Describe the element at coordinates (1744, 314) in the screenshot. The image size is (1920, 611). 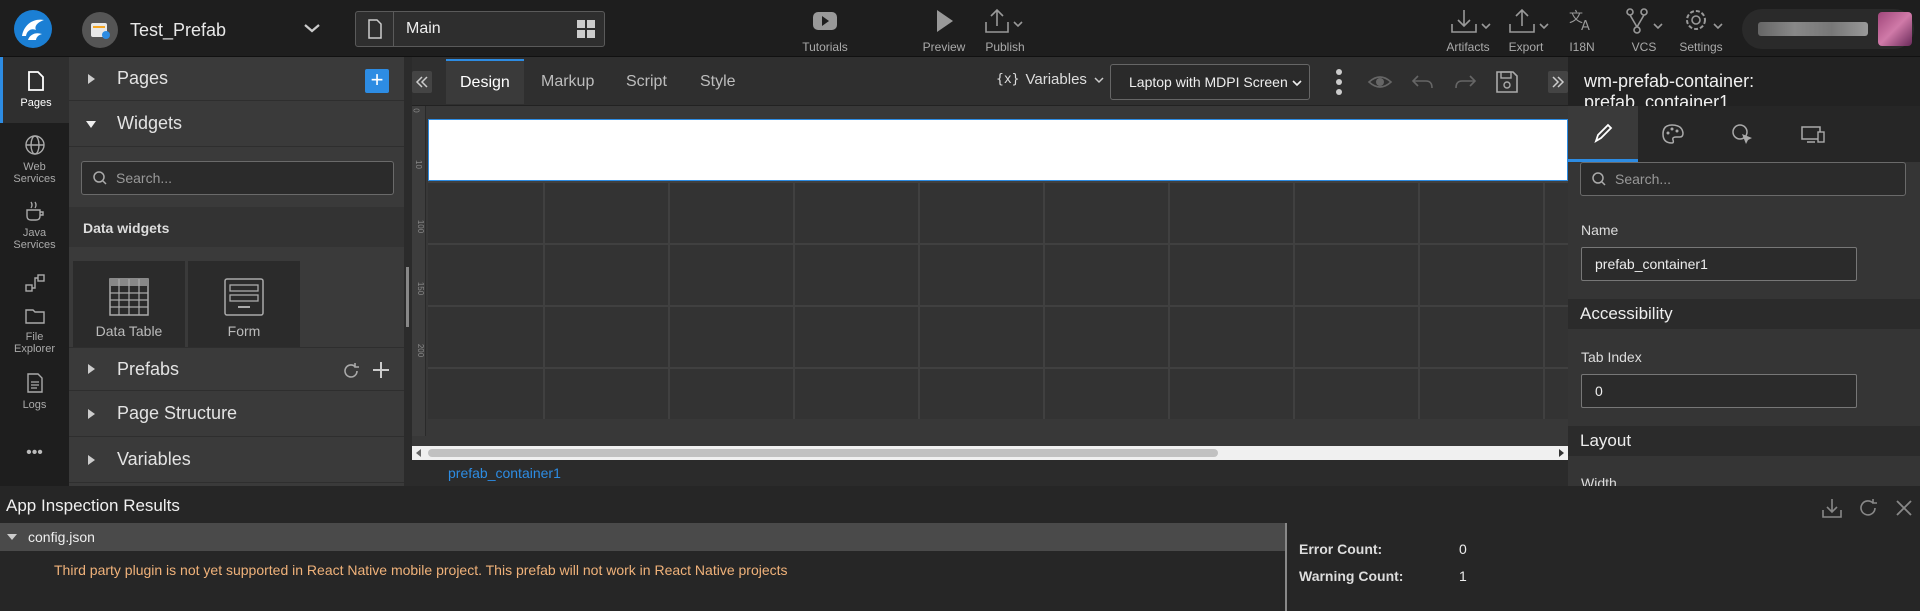
I see `section-accessibility: Accessibility` at that location.